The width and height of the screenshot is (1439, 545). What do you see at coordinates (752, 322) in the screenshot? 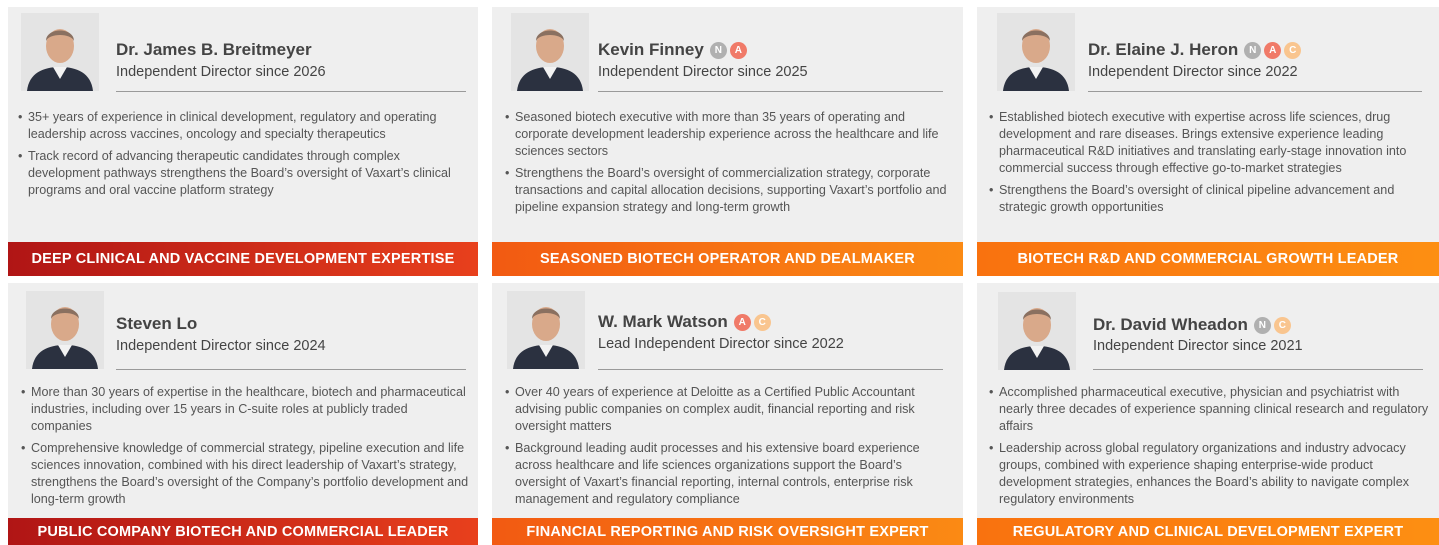
I see `committee-badges: A C` at bounding box center [752, 322].